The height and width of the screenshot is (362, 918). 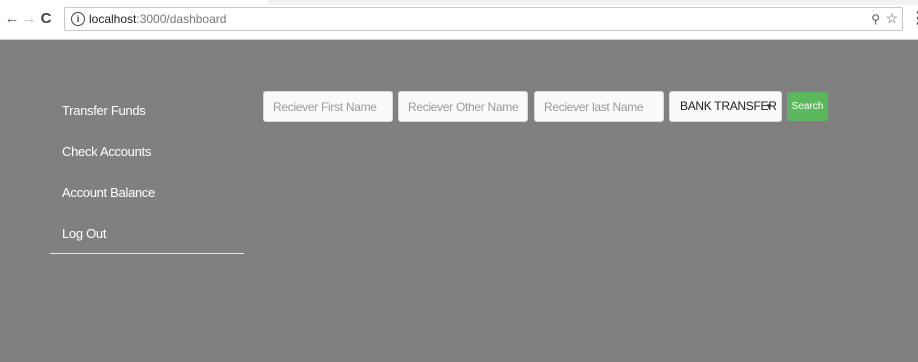 What do you see at coordinates (328, 106) in the screenshot?
I see `receiver-first-name-input` at bounding box center [328, 106].